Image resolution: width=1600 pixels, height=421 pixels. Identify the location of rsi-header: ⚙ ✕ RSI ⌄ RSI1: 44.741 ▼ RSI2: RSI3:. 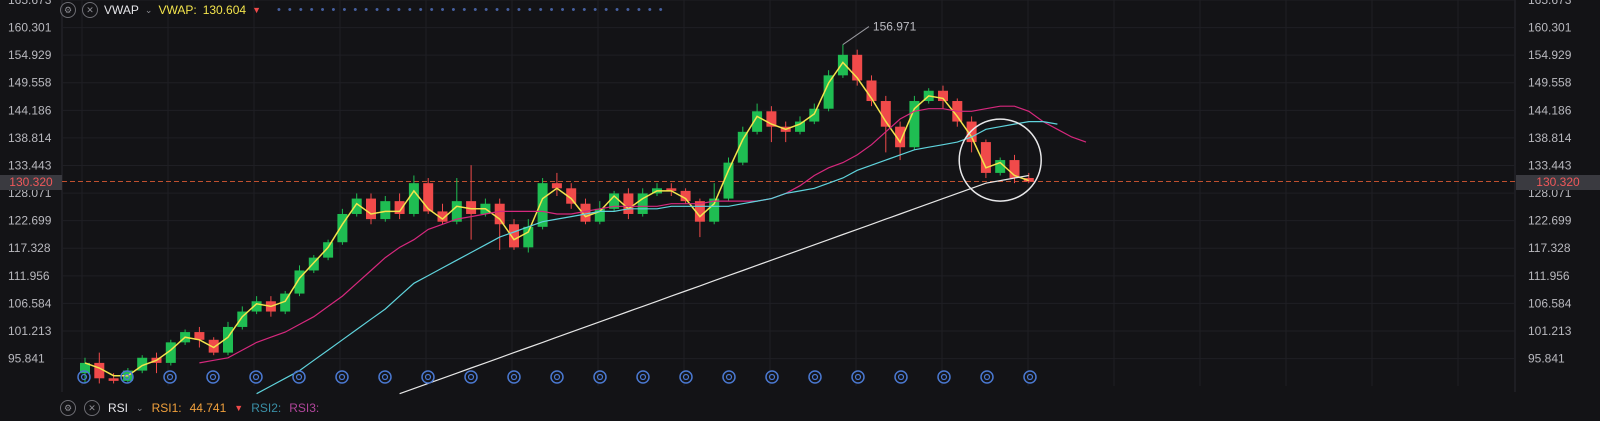
(189, 408).